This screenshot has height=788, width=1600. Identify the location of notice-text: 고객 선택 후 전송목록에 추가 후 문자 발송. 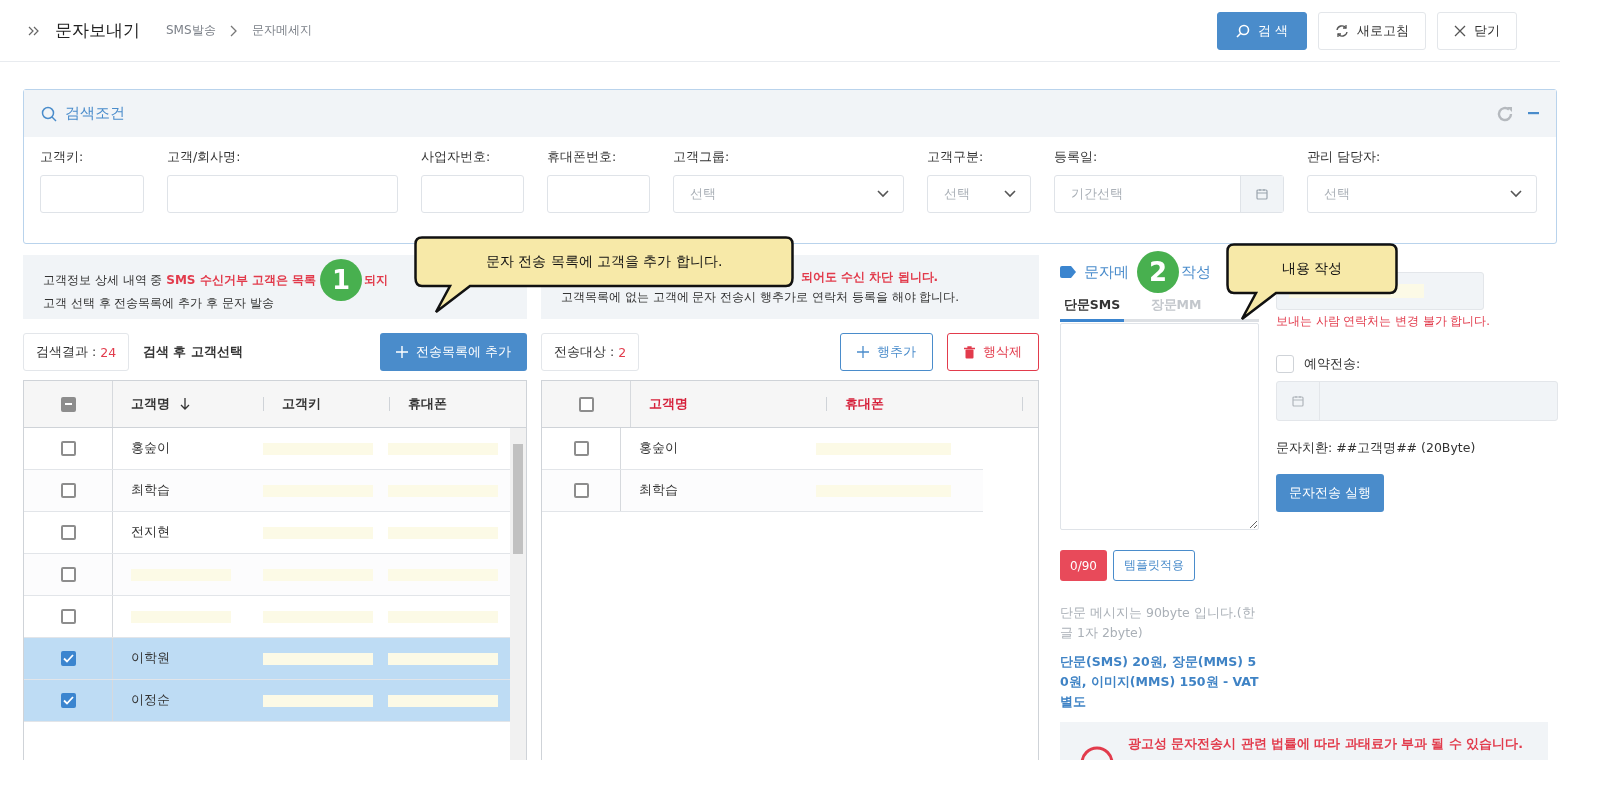
(159, 303).